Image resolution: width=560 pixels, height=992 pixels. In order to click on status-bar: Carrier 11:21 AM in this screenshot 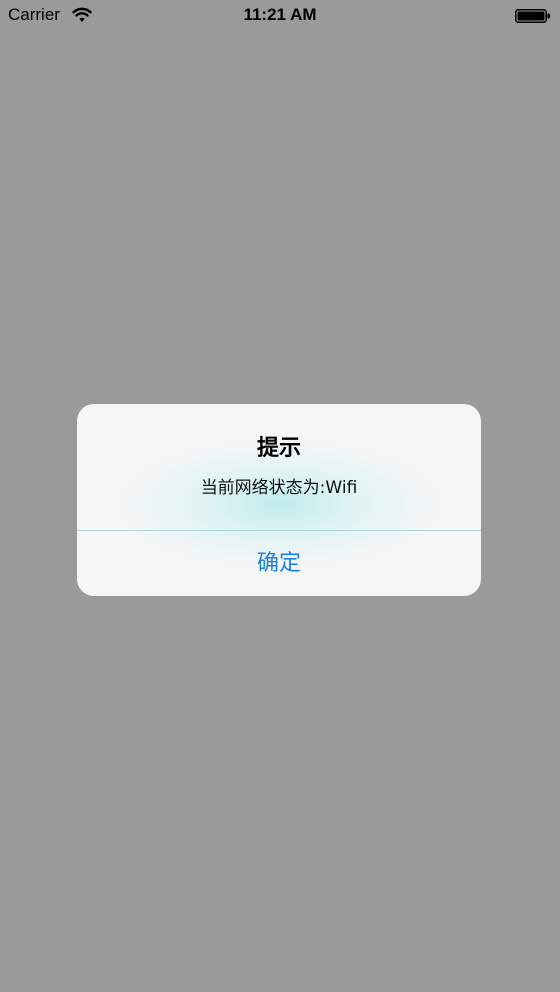, I will do `click(280, 16)`.